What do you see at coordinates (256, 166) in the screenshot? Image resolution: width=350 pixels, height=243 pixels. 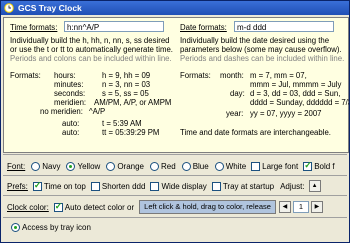 I see `large-font-checkbox` at bounding box center [256, 166].